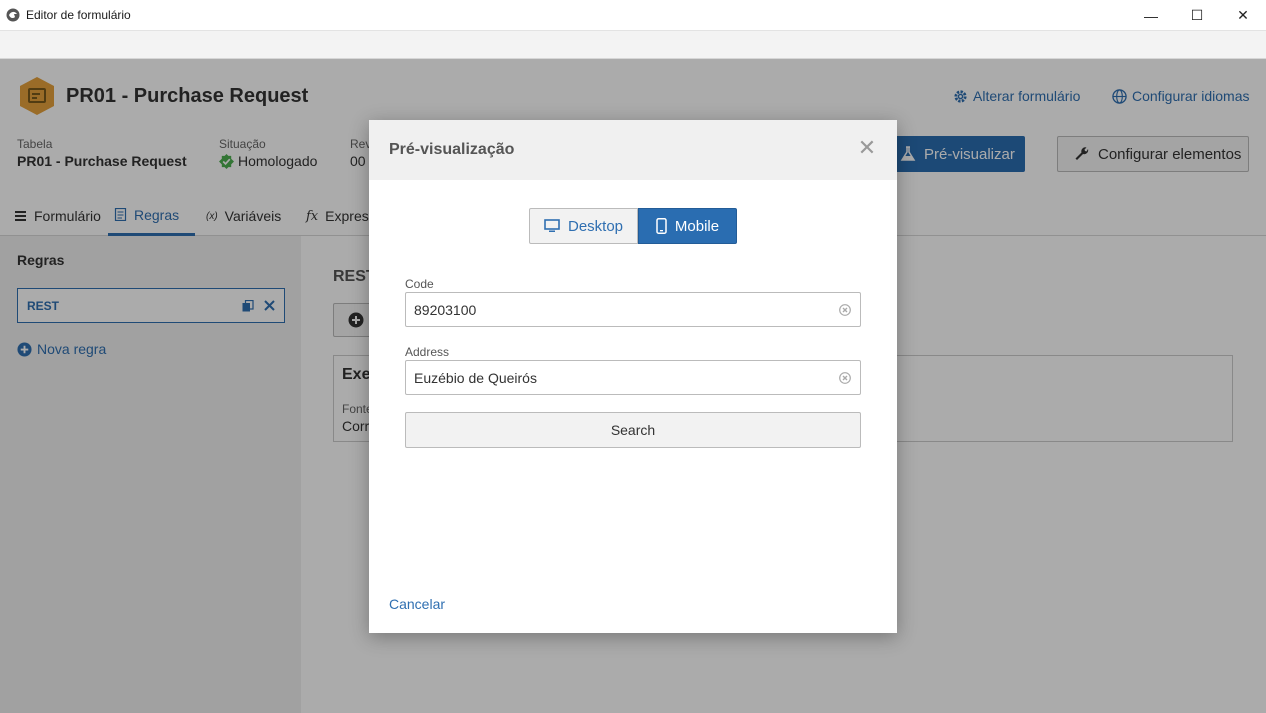 The width and height of the screenshot is (1266, 713). Describe the element at coordinates (661, 226) in the screenshot. I see `mobile-phone-icon` at that location.